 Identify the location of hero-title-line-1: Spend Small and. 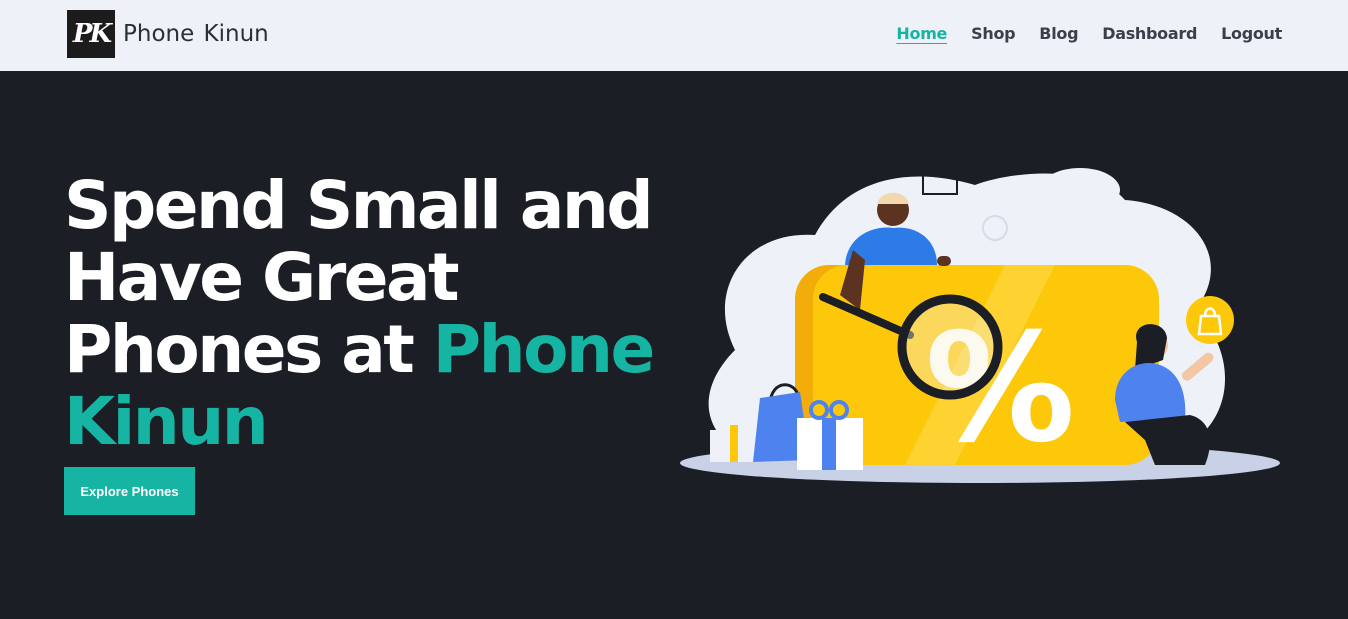
(359, 205).